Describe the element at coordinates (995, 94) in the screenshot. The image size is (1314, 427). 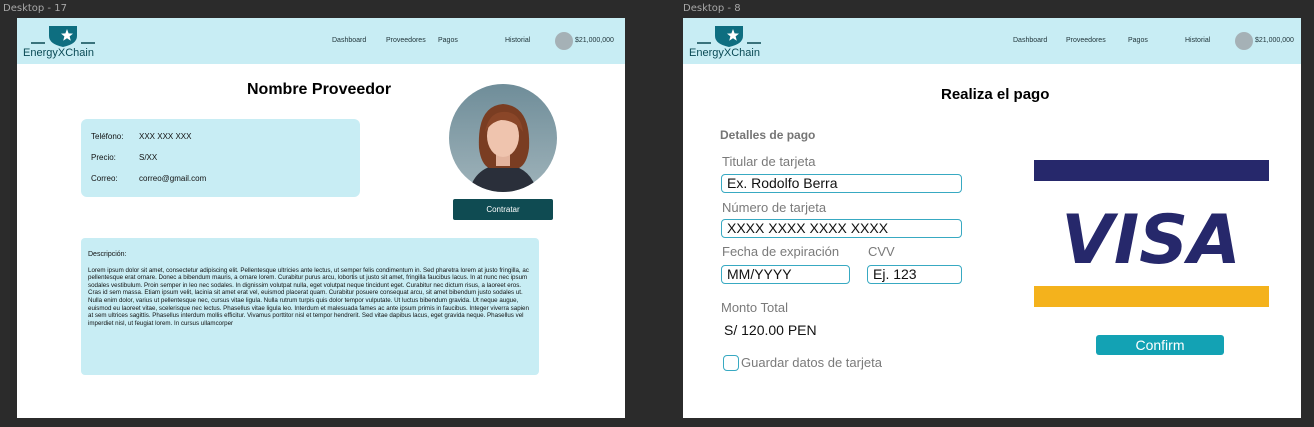
I see `page-title: Realiza el pago` at that location.